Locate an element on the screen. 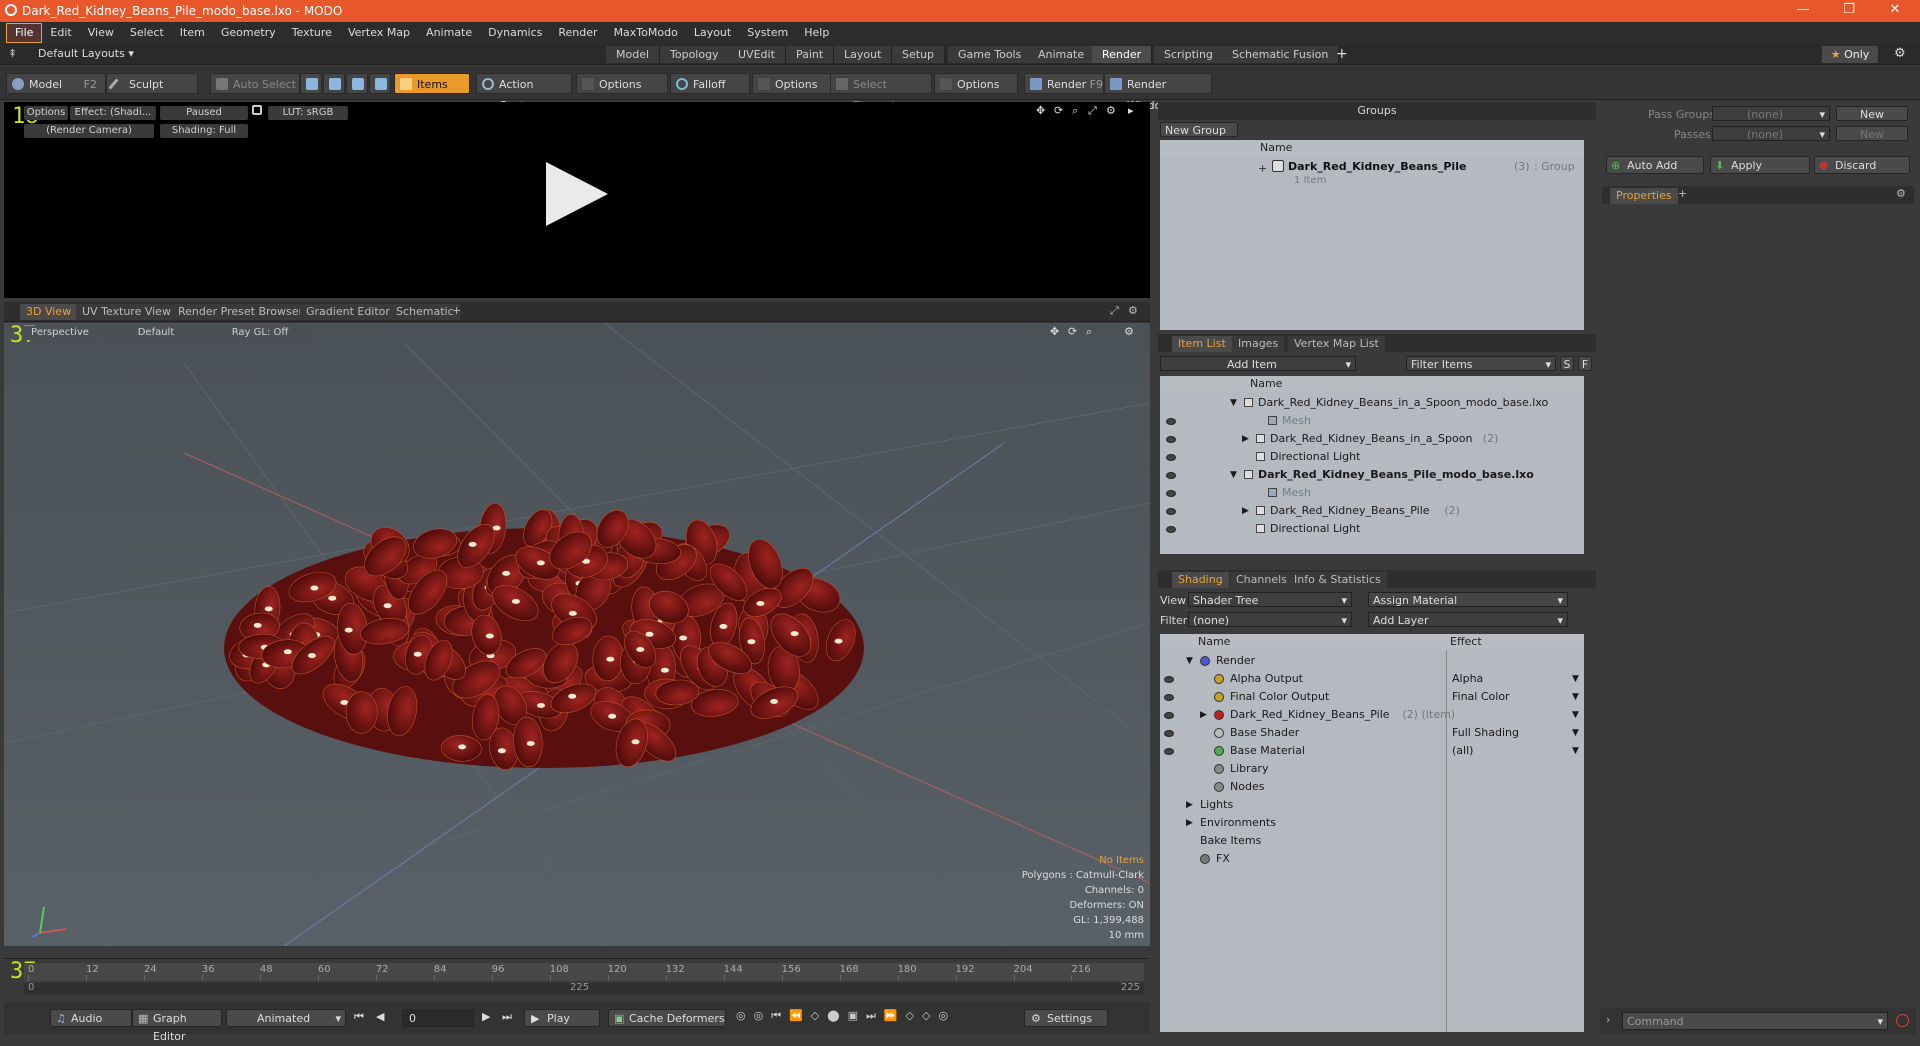  add-layout-icon: + is located at coordinates (1342, 54).